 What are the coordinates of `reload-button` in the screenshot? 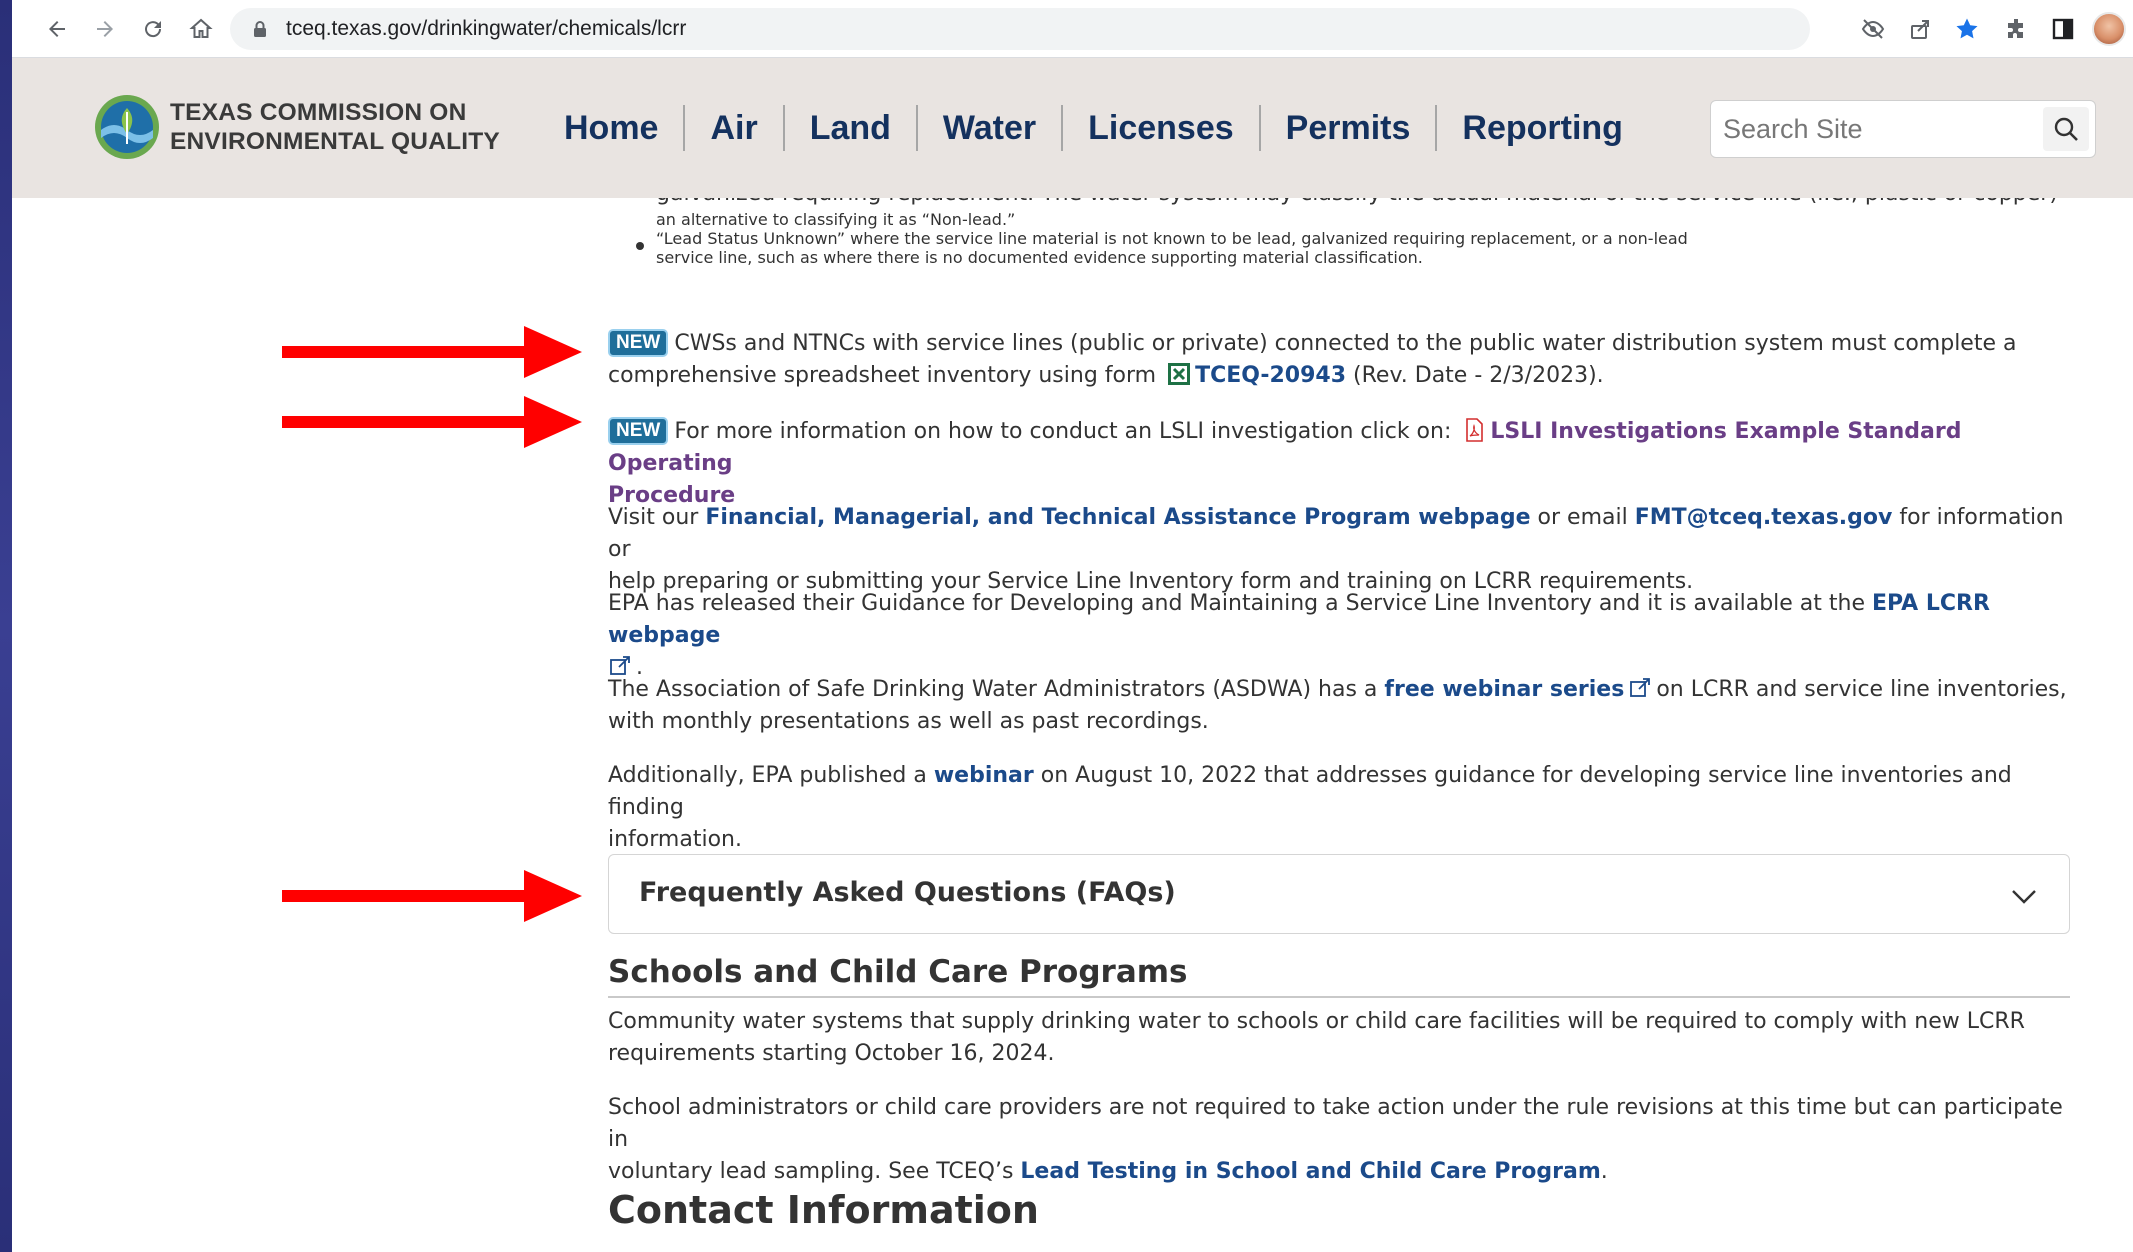 It's located at (153, 29).